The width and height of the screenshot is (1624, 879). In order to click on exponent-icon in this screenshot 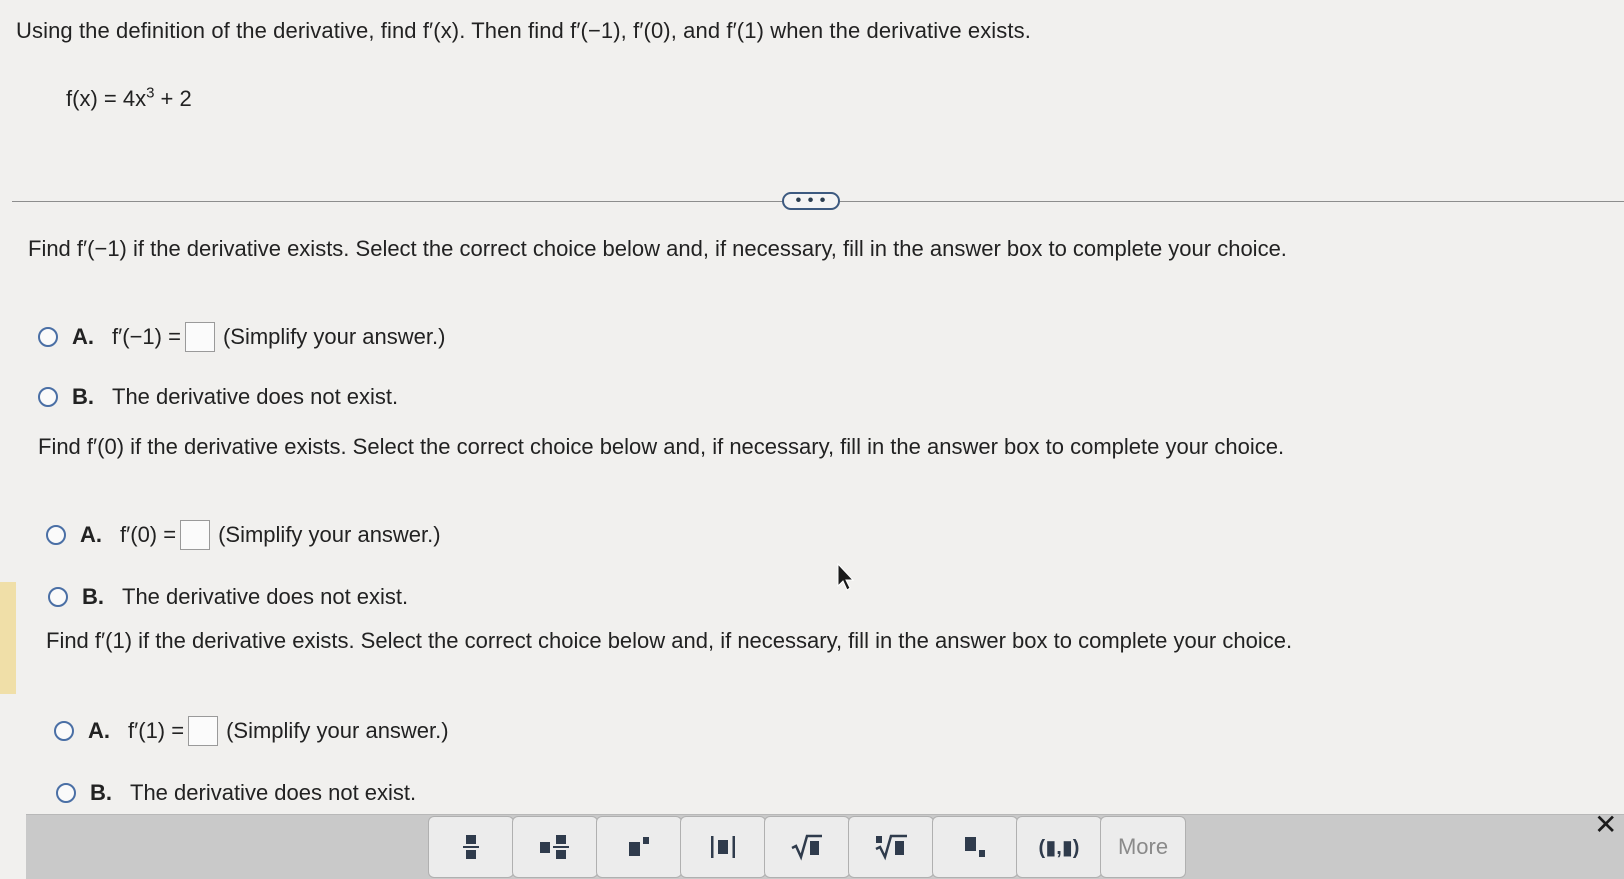, I will do `click(639, 847)`.